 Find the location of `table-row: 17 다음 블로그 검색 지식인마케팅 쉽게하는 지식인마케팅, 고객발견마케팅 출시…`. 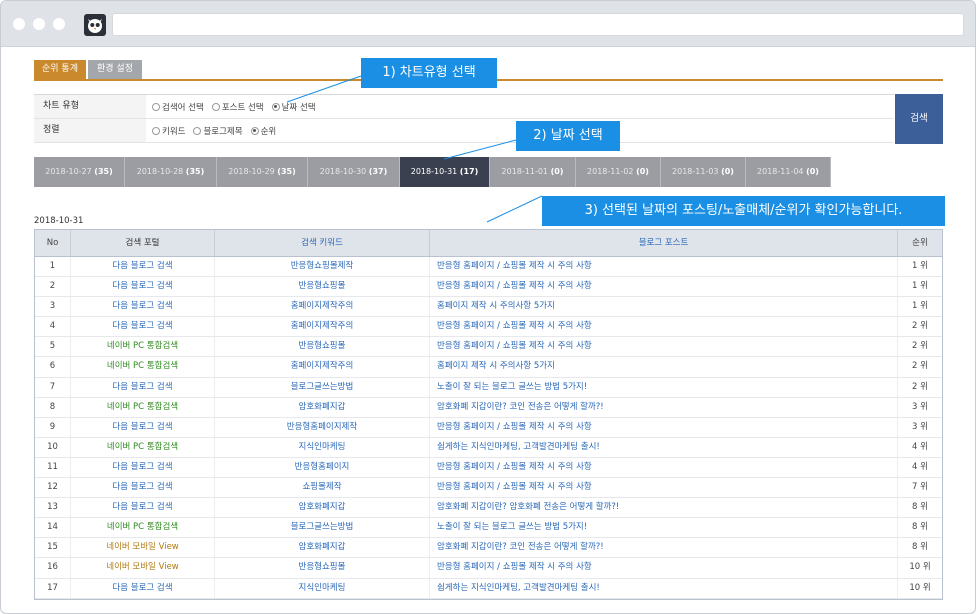

table-row: 17 다음 블로그 검색 지식인마케팅 쉽게하는 지식인마케팅, 고객발견마케팅 출시… is located at coordinates (488, 588).